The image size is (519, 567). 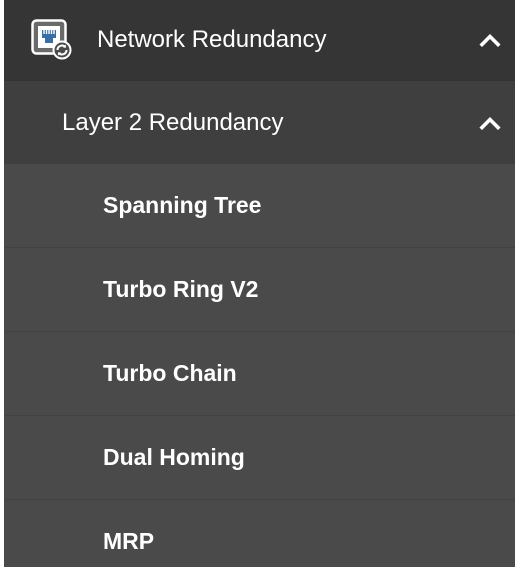 What do you see at coordinates (182, 205) in the screenshot?
I see `menu-item-label: Spanning Tree` at bounding box center [182, 205].